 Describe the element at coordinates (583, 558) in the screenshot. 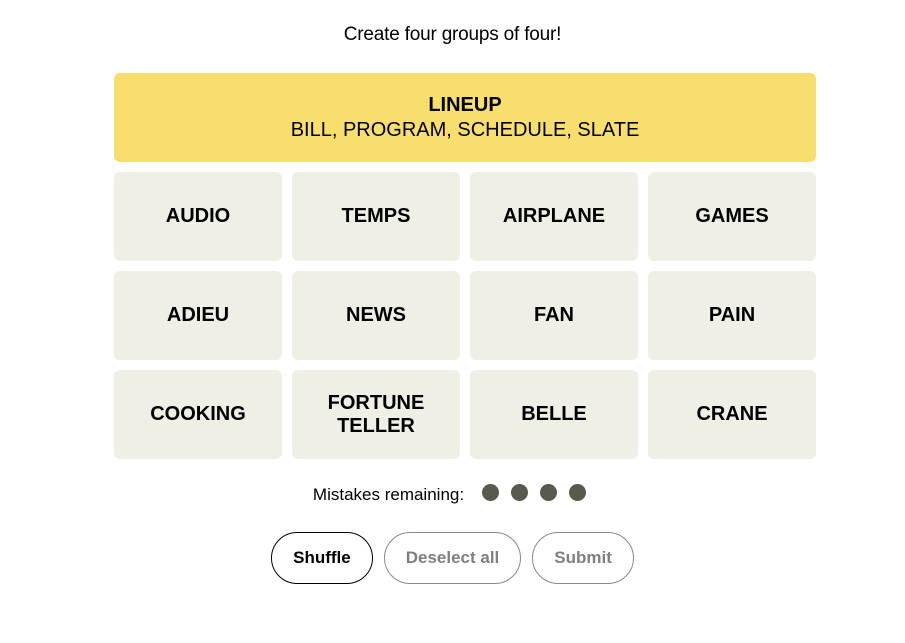

I see `submit-button: Submit` at that location.